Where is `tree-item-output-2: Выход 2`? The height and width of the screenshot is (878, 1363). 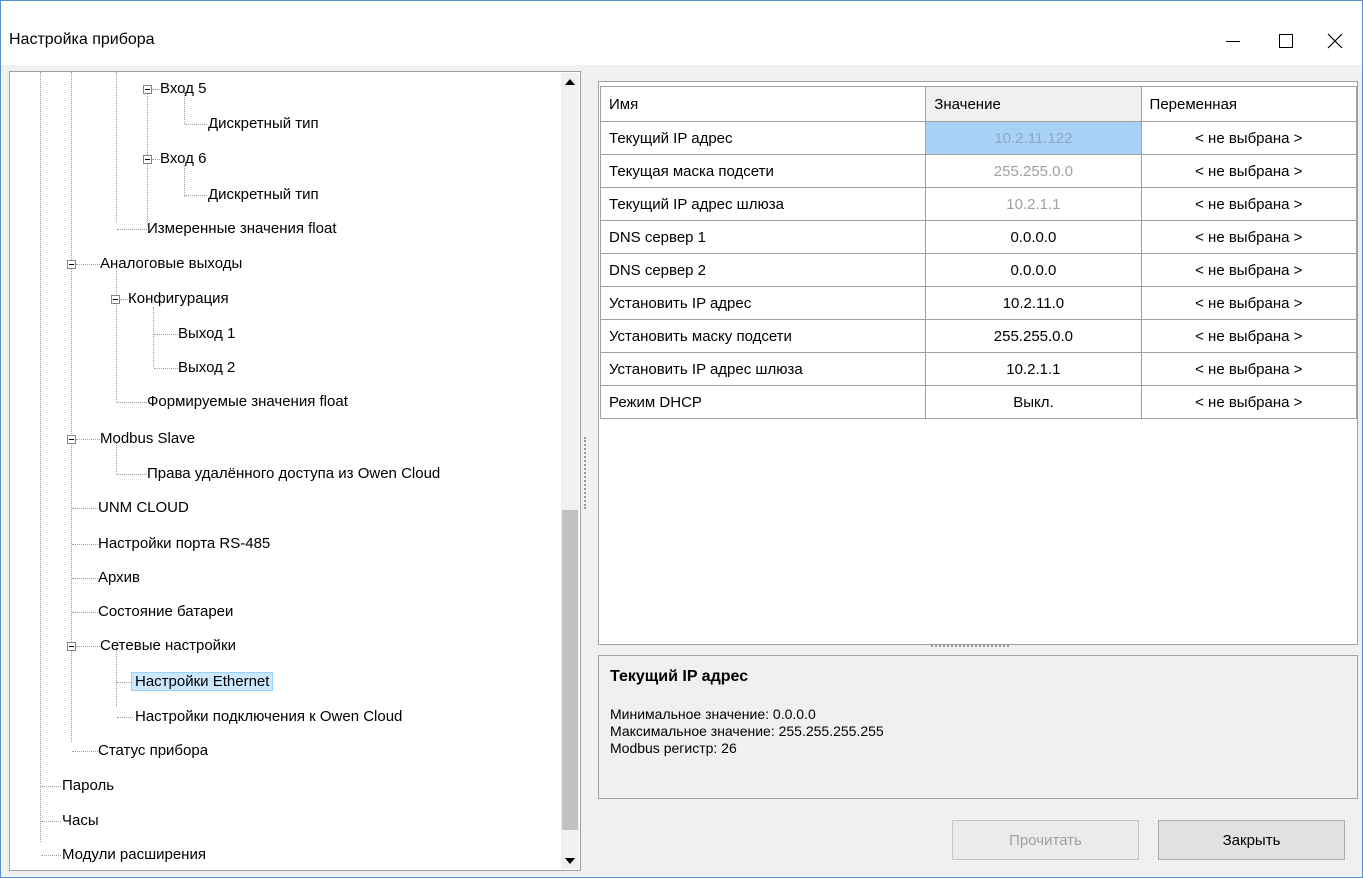 tree-item-output-2: Выход 2 is located at coordinates (206, 368).